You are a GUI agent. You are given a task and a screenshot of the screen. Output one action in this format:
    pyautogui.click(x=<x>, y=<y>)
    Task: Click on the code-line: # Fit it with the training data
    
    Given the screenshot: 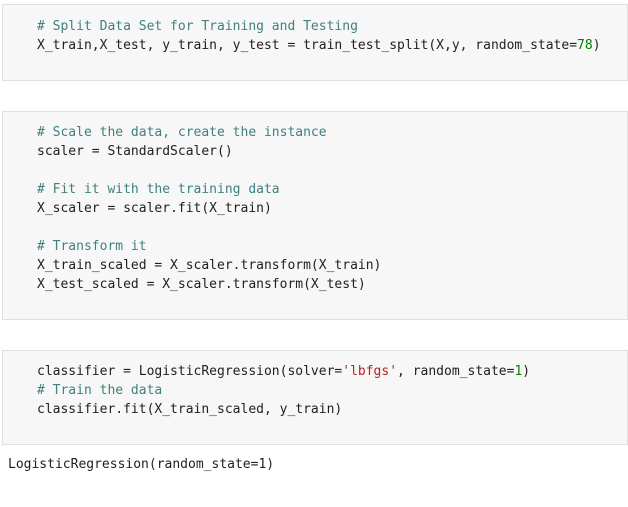 What is the action you would take?
    pyautogui.click(x=158, y=189)
    